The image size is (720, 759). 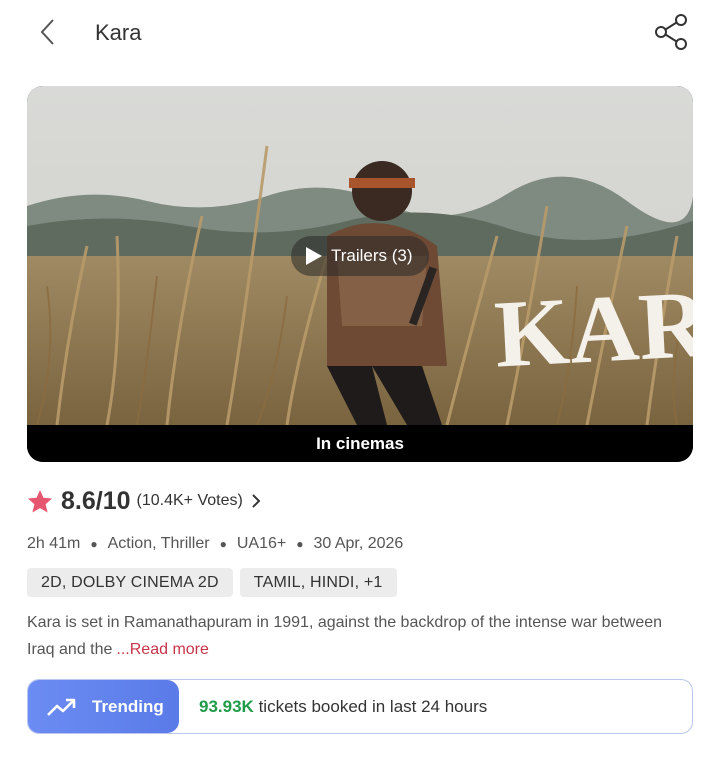 I want to click on share-button, so click(x=671, y=32).